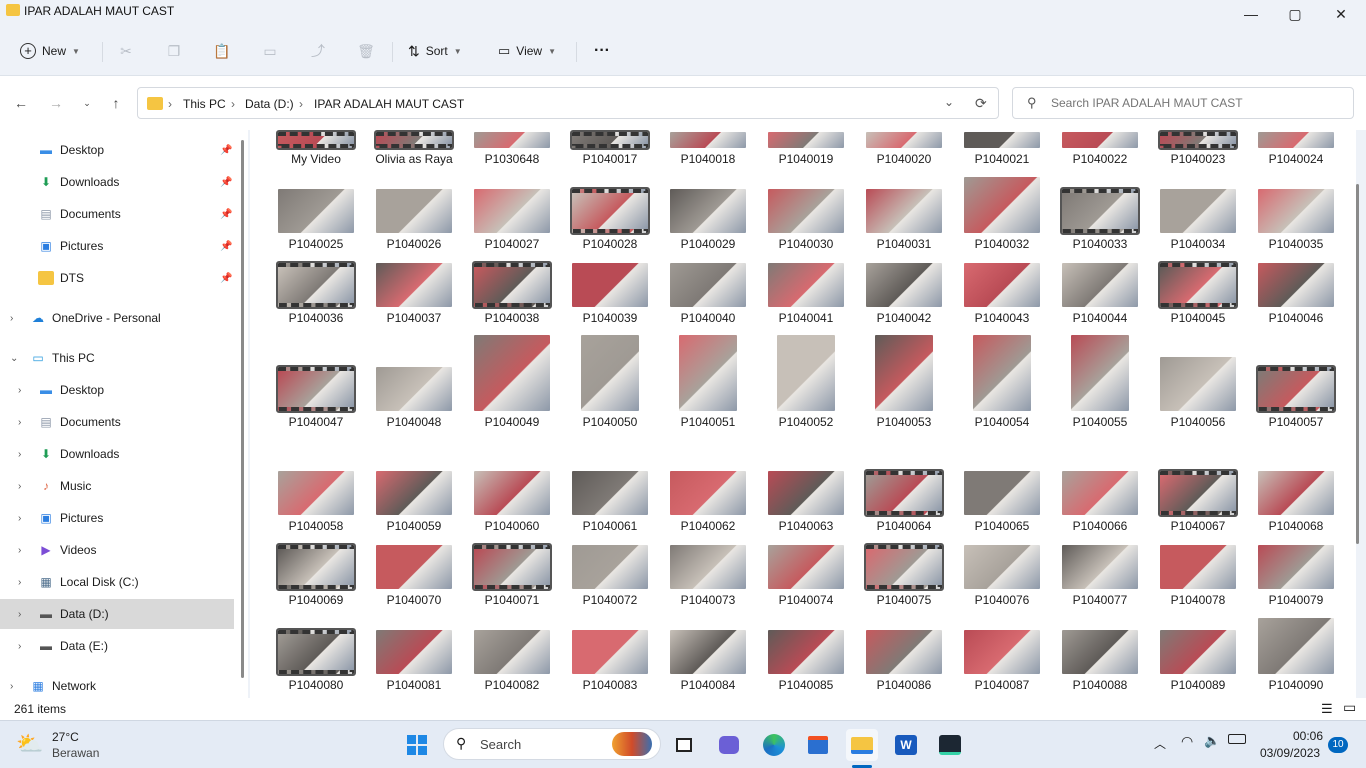  What do you see at coordinates (204, 104) in the screenshot?
I see `breadcrumb-this-pc: This PC` at bounding box center [204, 104].